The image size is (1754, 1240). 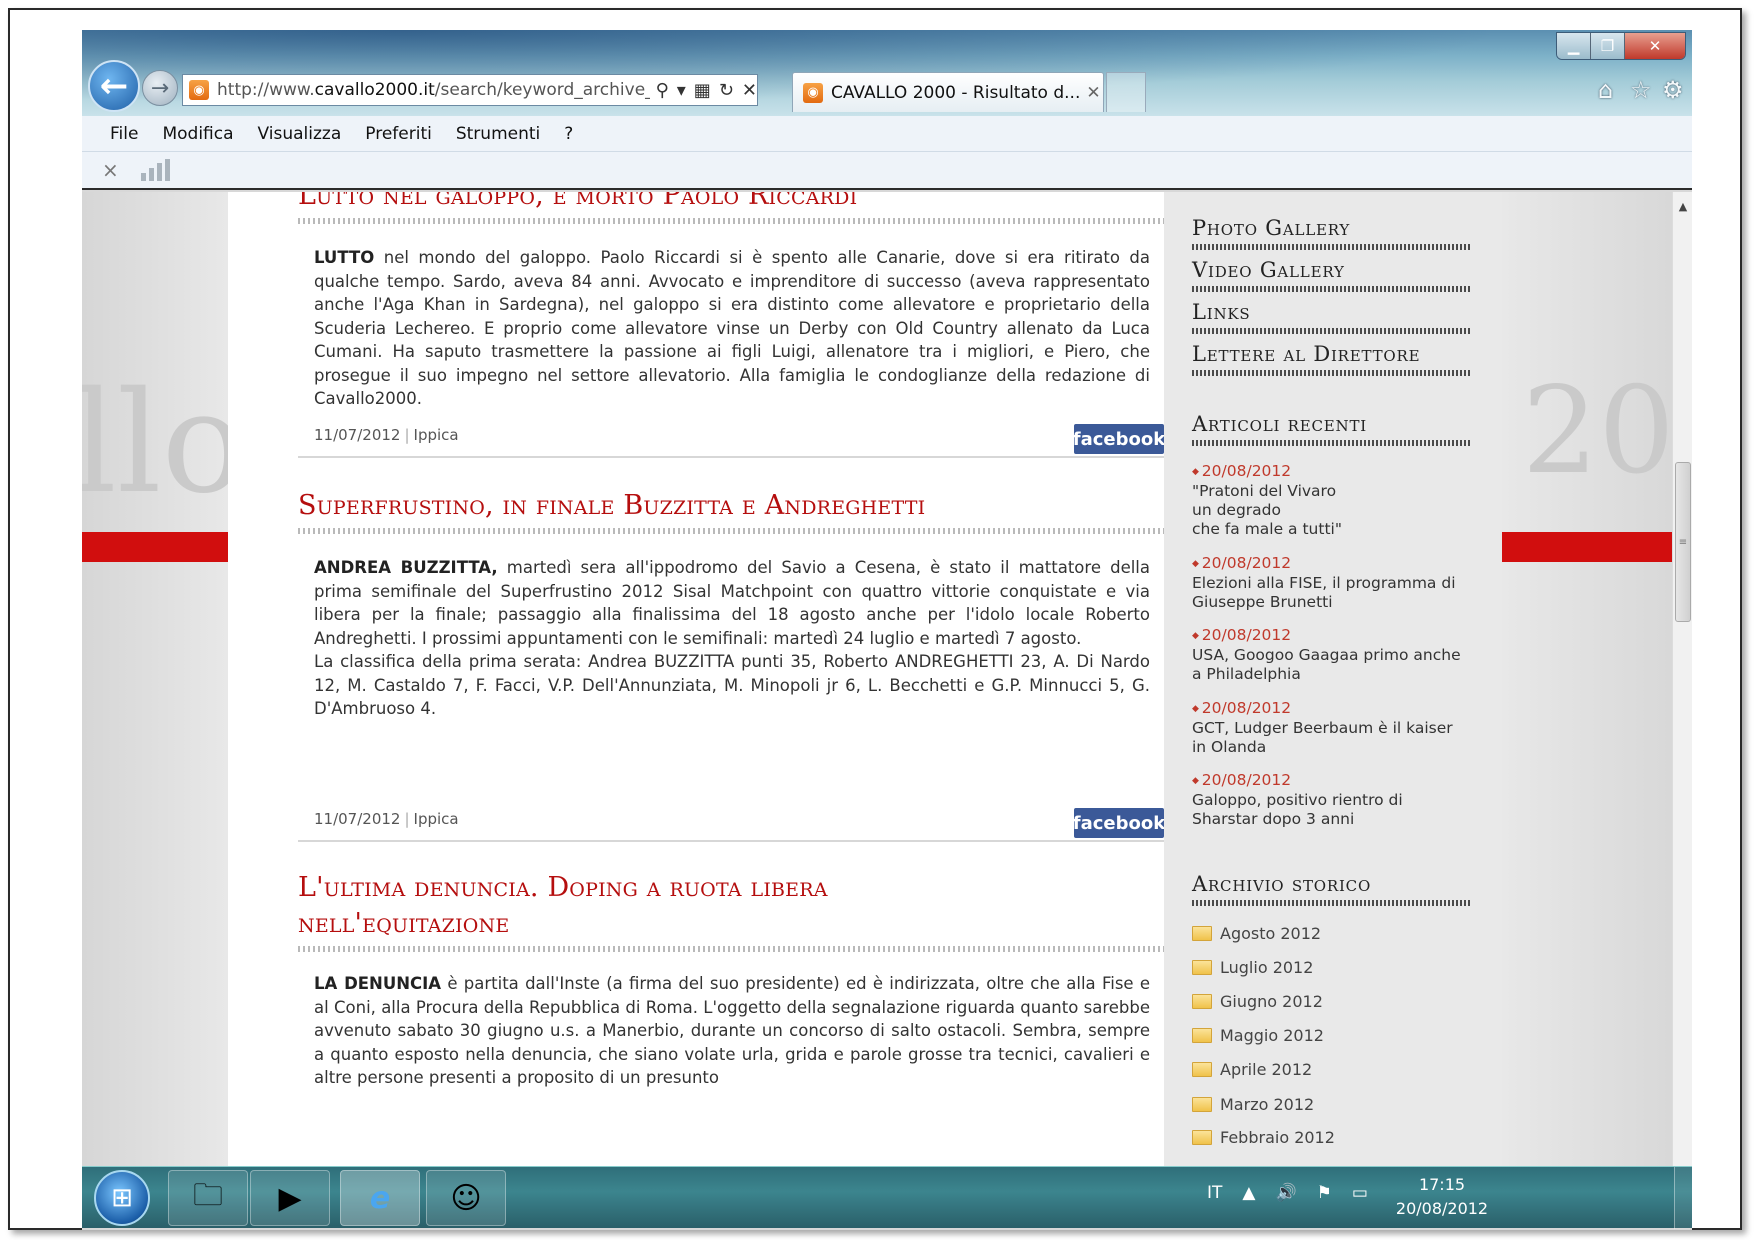 What do you see at coordinates (1574, 46) in the screenshot?
I see `minimize-button: ▁` at bounding box center [1574, 46].